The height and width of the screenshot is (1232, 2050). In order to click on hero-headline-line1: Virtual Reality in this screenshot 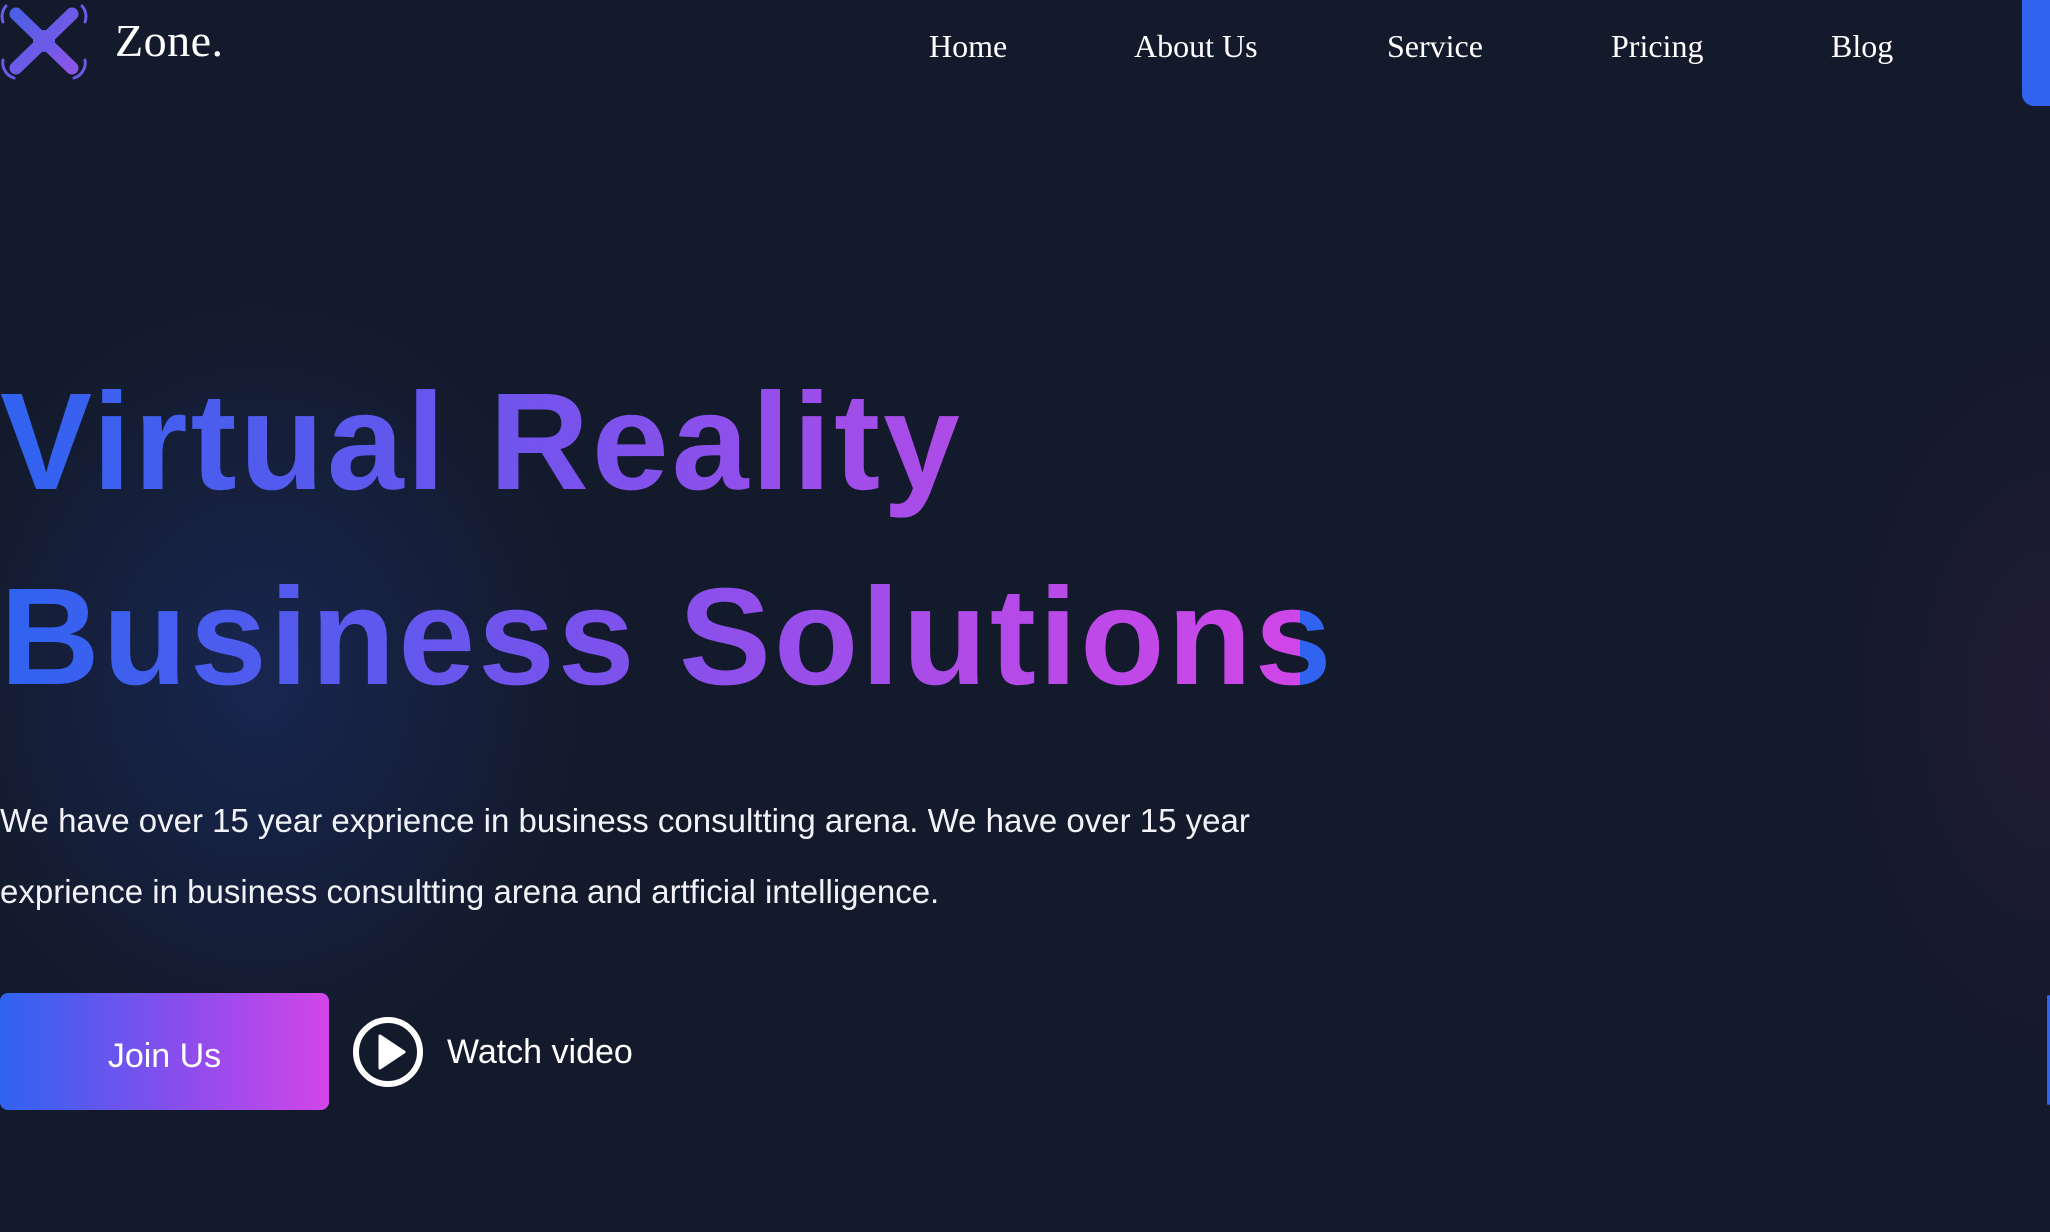, I will do `click(481, 442)`.